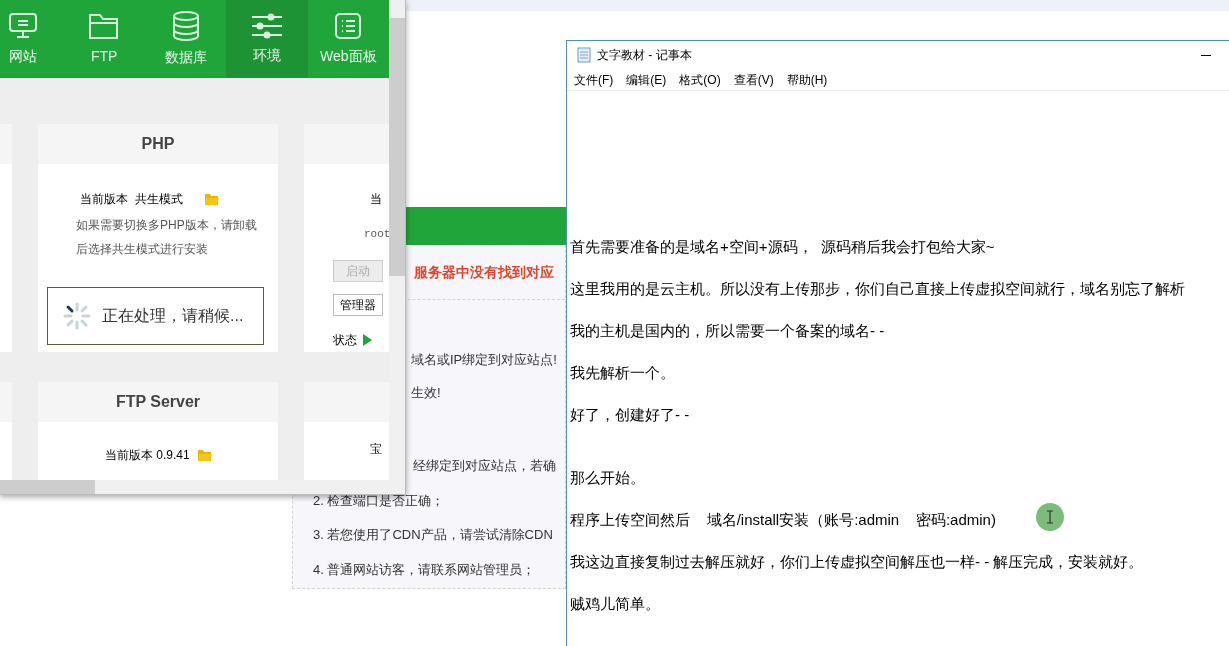 Image resolution: width=1229 pixels, height=646 pixels. I want to click on menu-item: 查看(V), so click(753, 79).